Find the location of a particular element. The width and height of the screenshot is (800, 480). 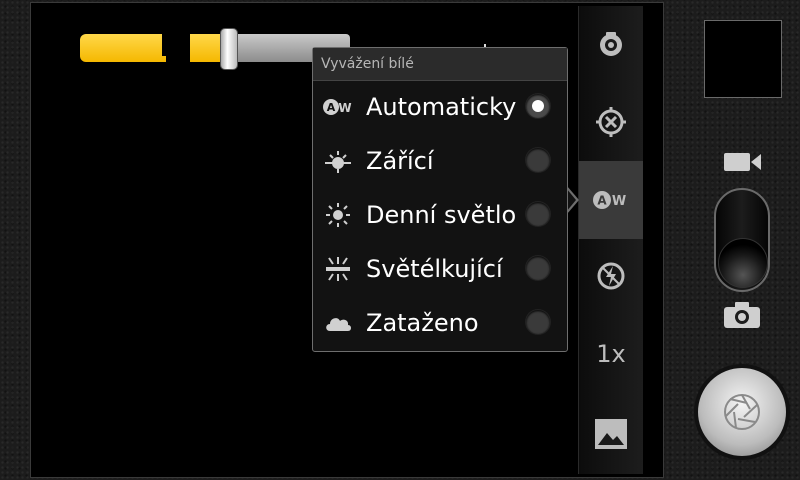

wb-option-label: Automaticky is located at coordinates (441, 107).